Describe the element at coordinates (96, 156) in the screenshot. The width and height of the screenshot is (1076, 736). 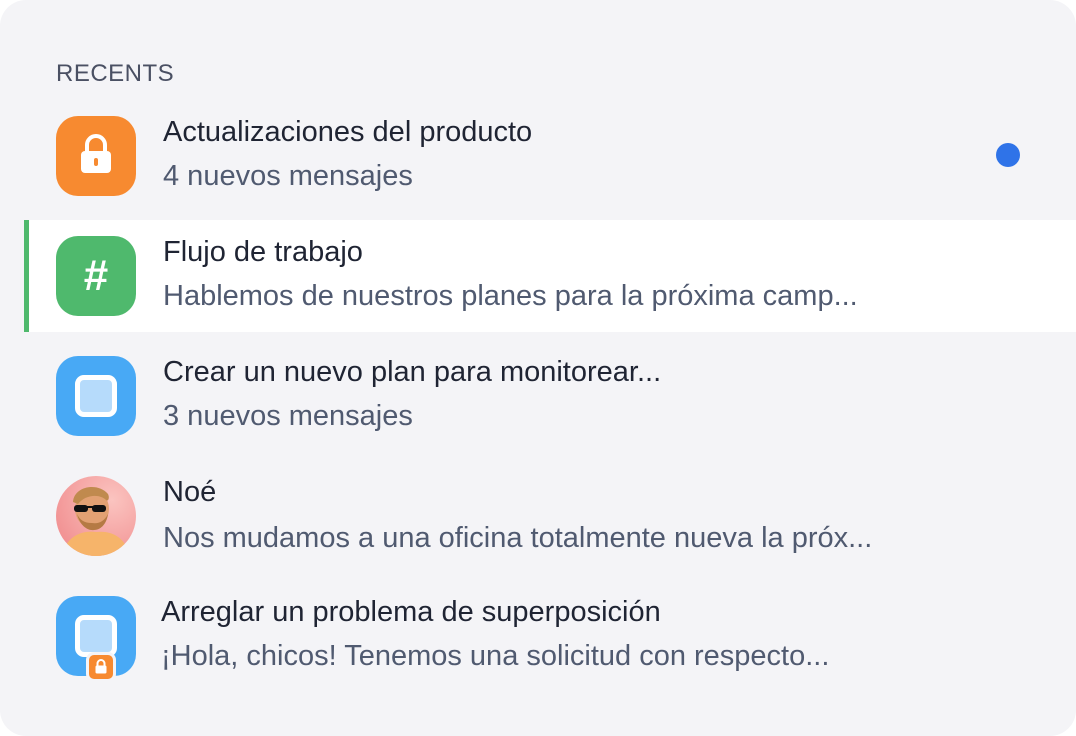
I see `lock-icon` at that location.